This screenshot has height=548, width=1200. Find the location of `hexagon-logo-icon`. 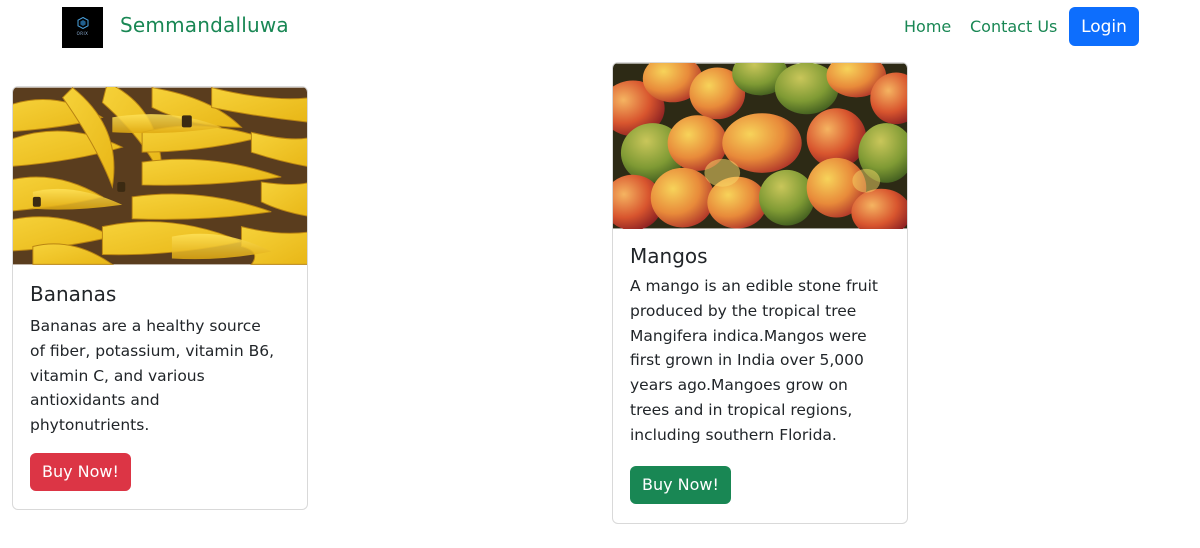

hexagon-logo-icon is located at coordinates (82, 23).